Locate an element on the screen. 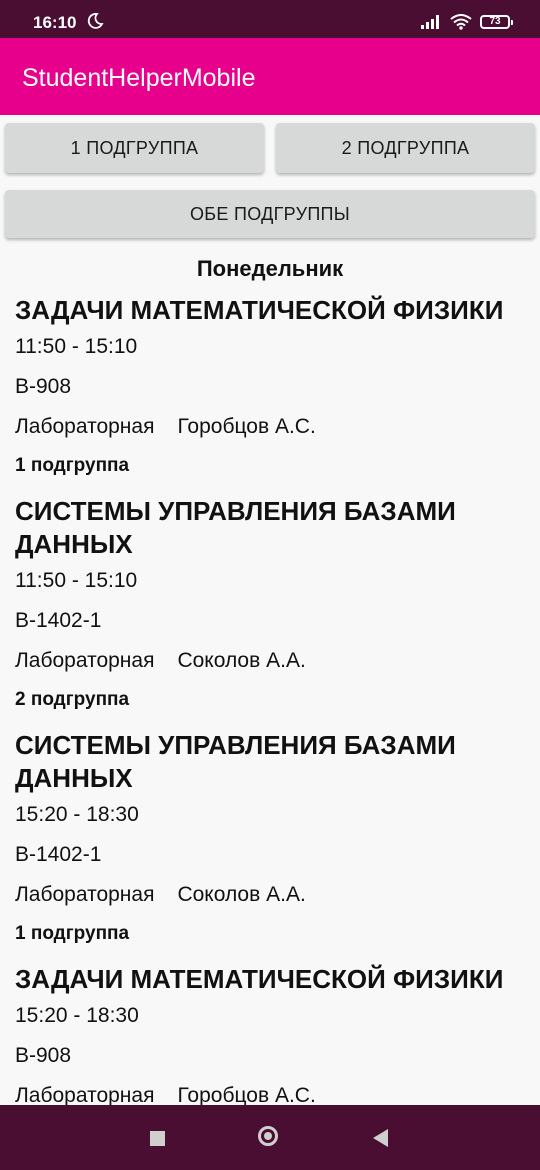 Image resolution: width=540 pixels, height=1170 pixels. subgroup-1-button: 1 ПОДГРУППА is located at coordinates (134, 148).